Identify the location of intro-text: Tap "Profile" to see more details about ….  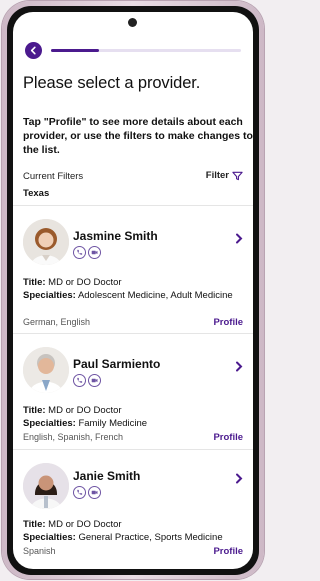
(138, 136).